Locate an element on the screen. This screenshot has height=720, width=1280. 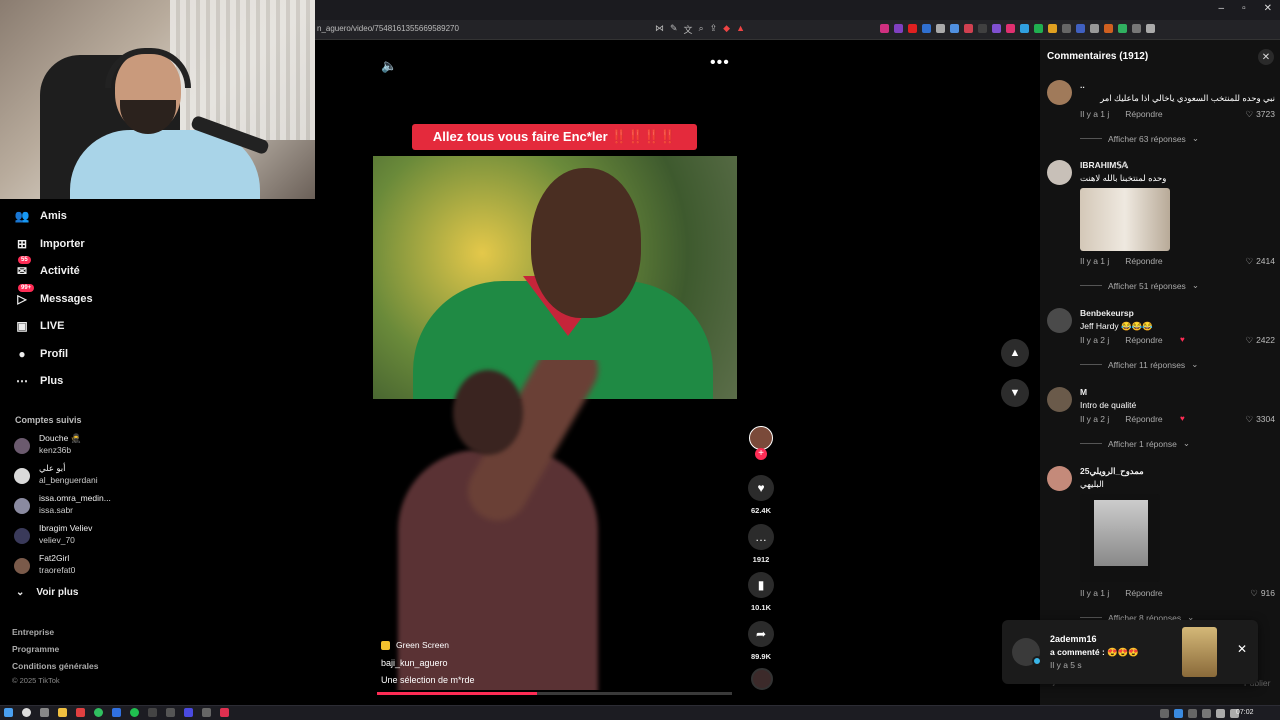
start-icon is located at coordinates (8, 712).